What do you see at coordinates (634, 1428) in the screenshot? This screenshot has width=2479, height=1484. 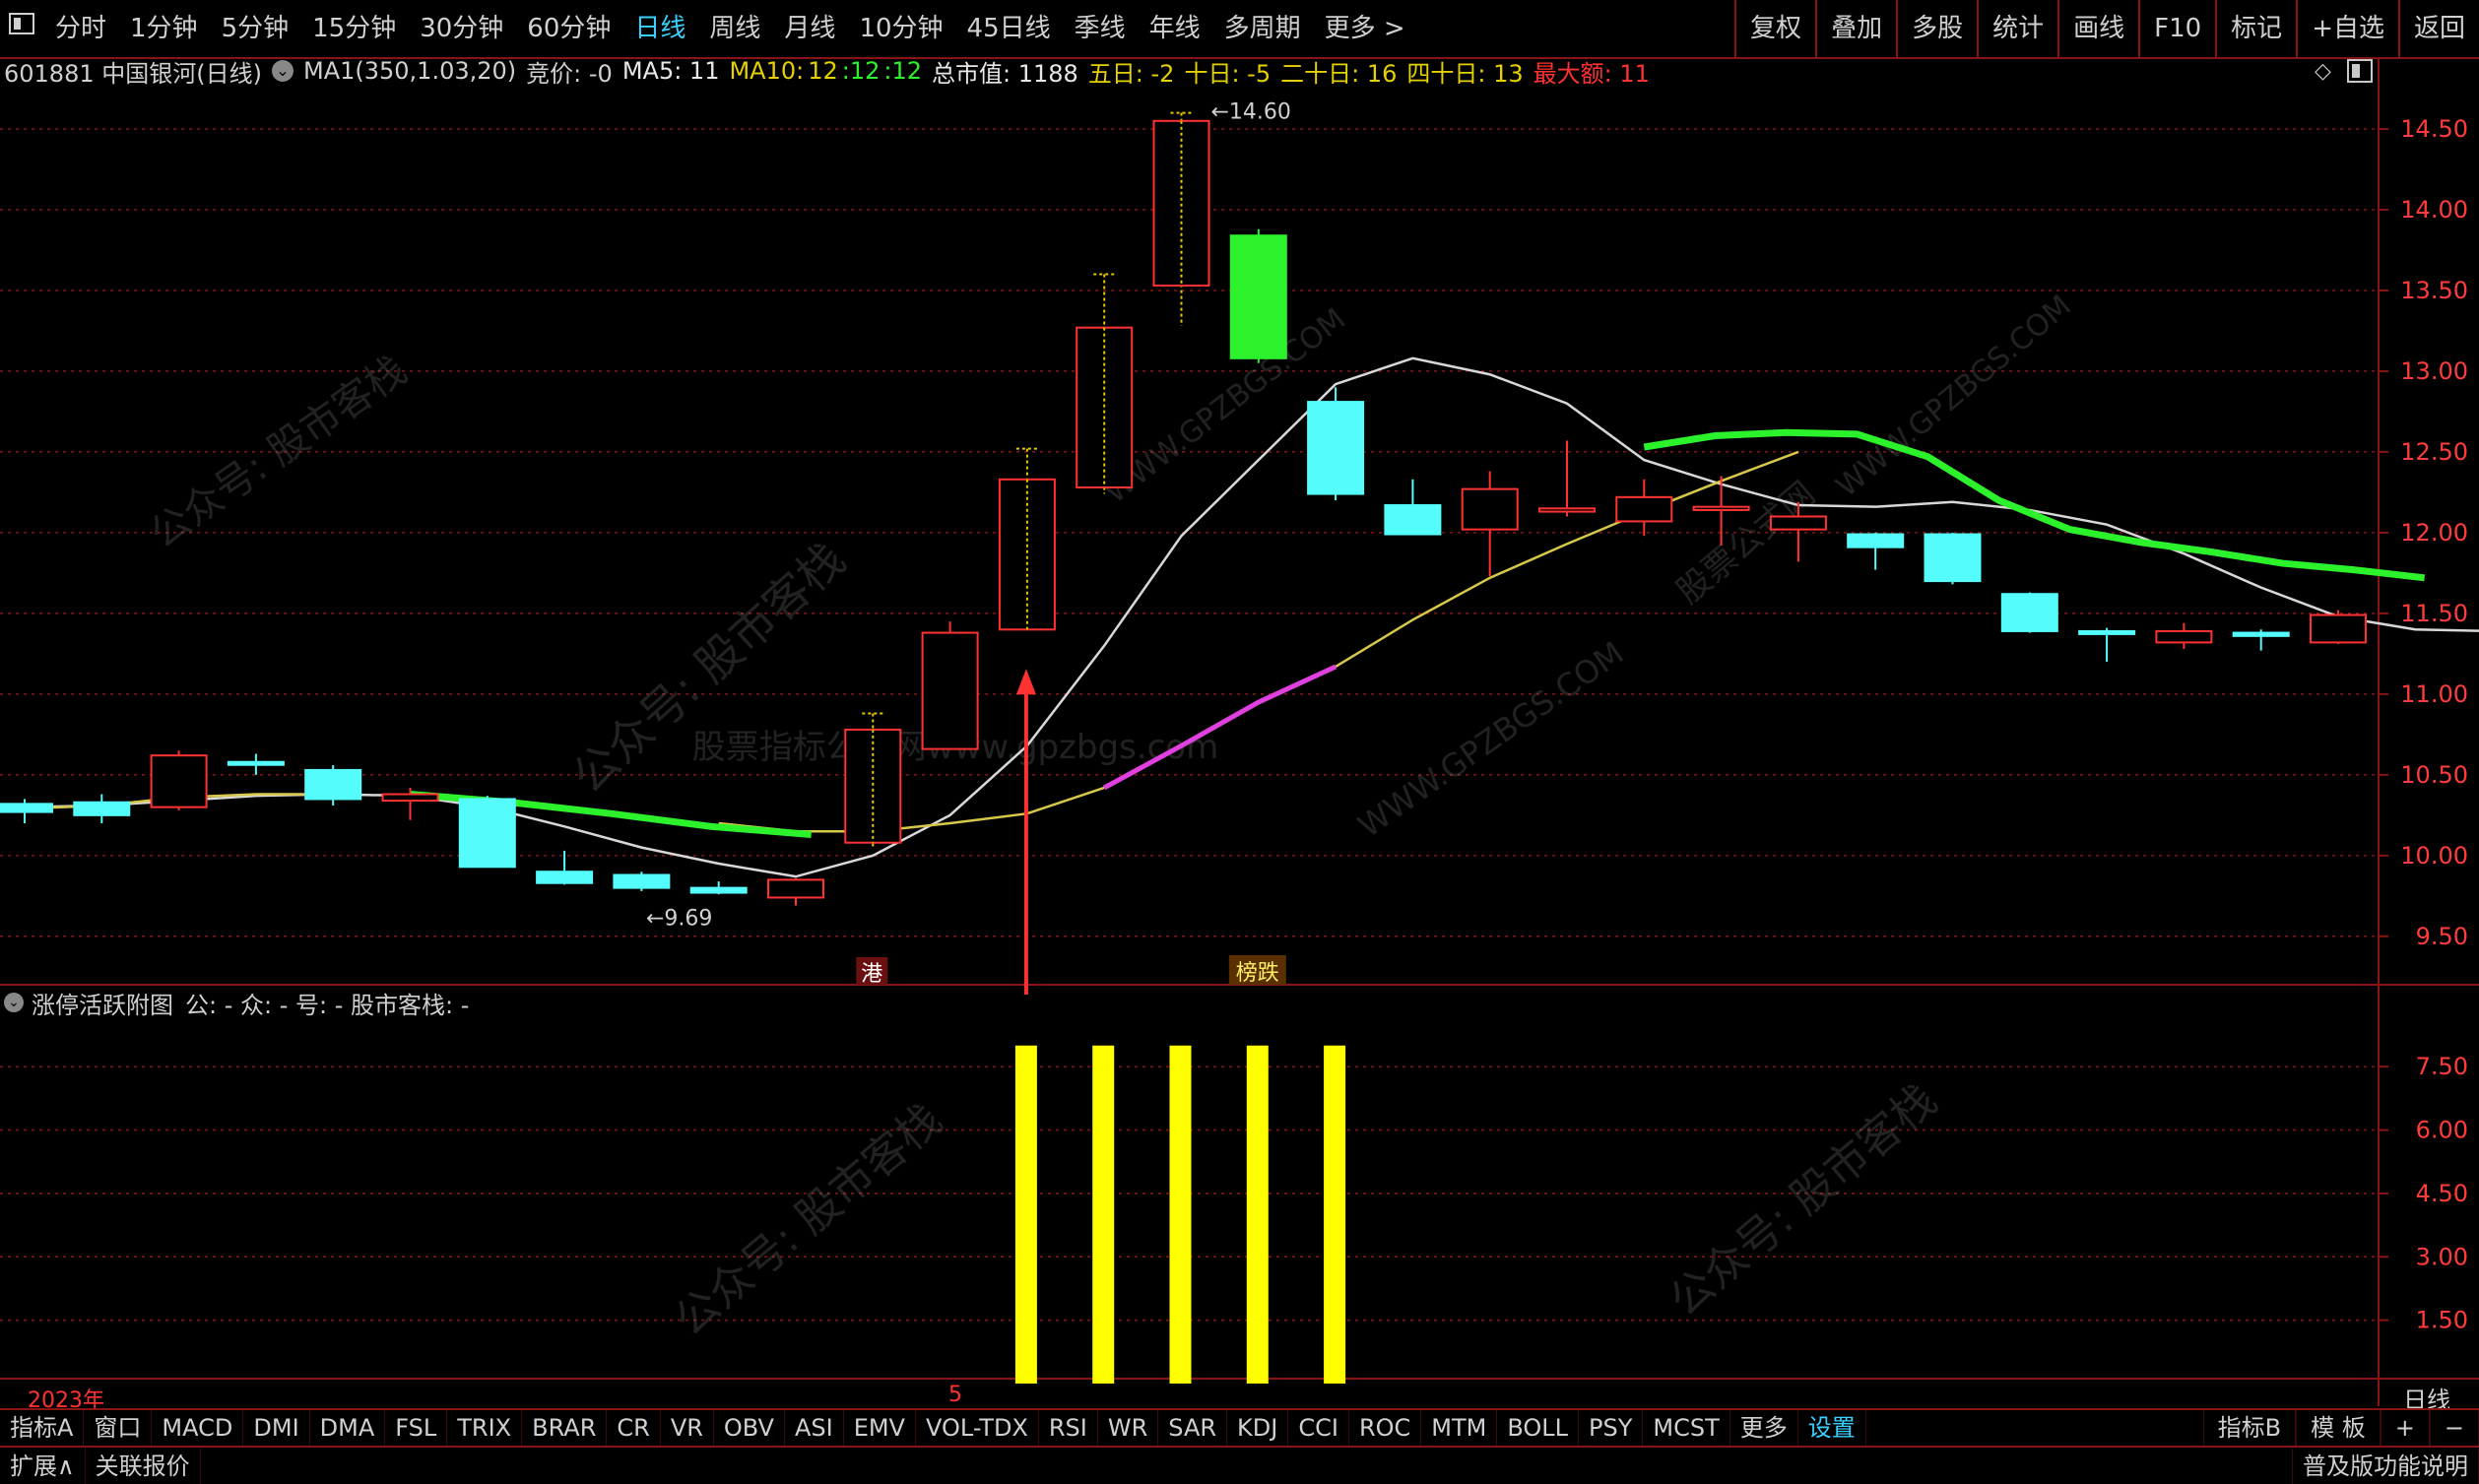 I see `indicator-tab-8: CR` at bounding box center [634, 1428].